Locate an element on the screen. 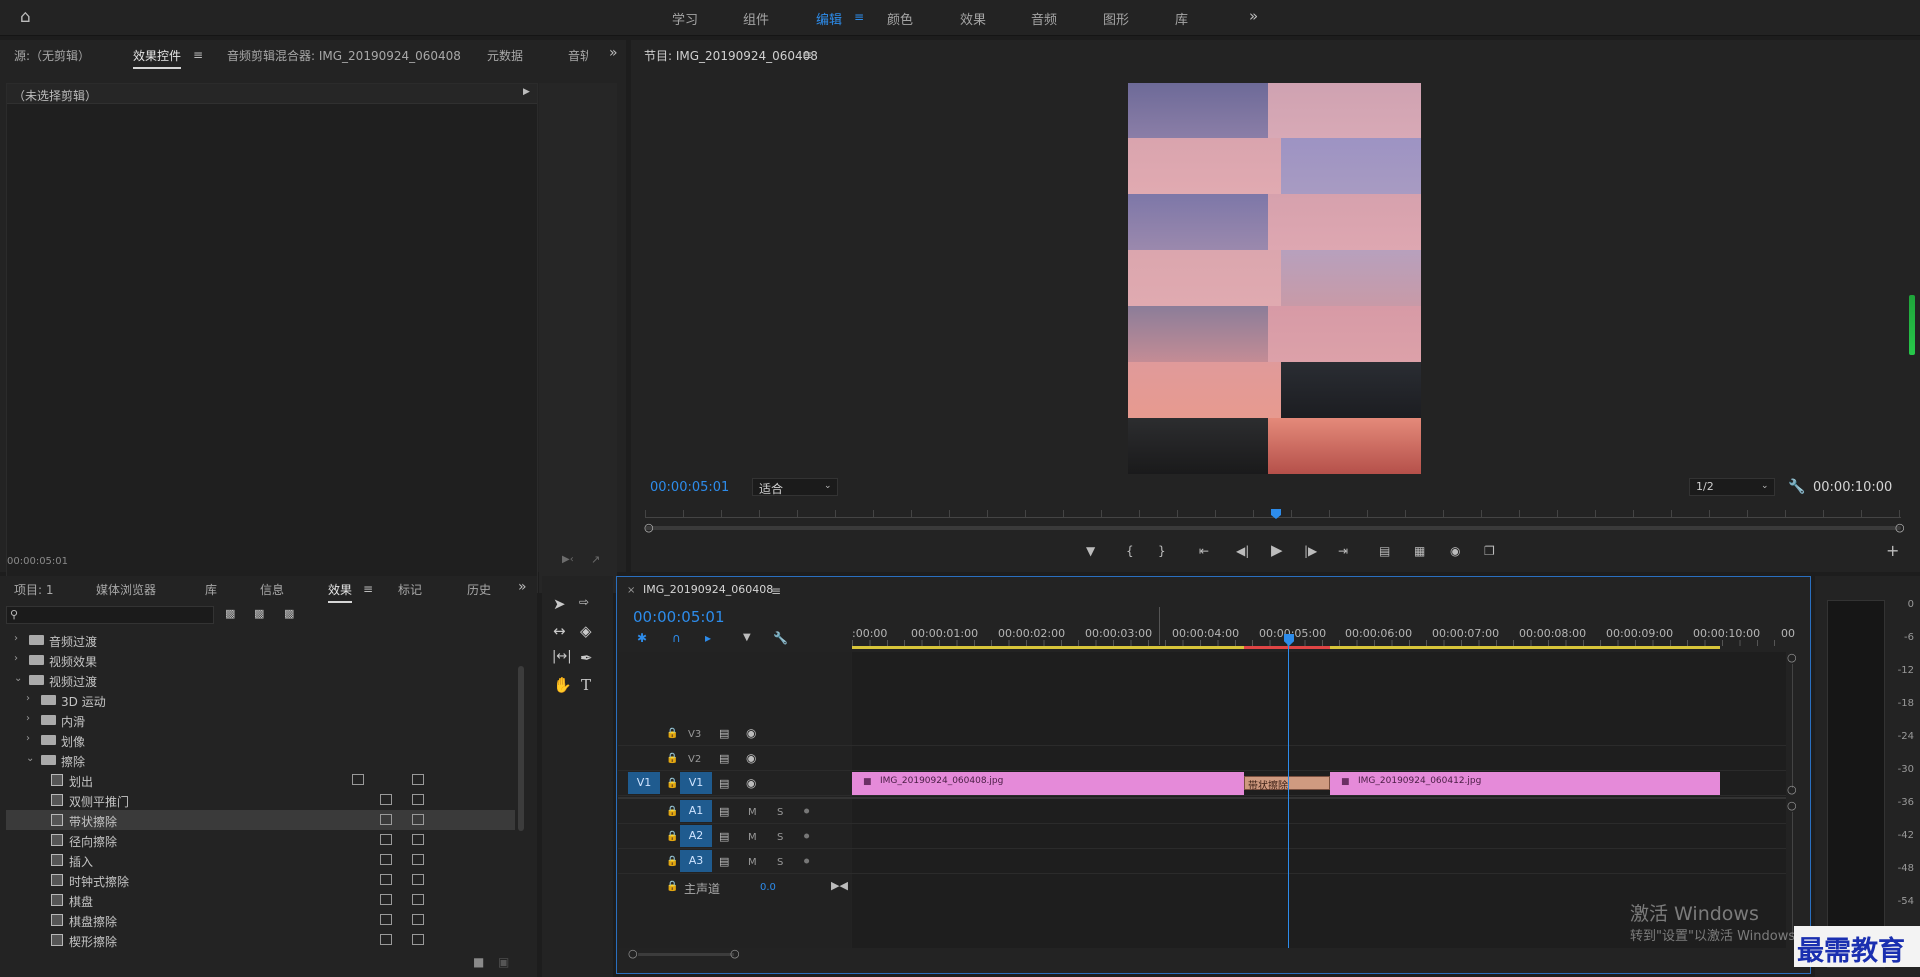 Image resolution: width=1920 pixels, height=977 pixels. effect-item: 插入 is located at coordinates (260, 860).